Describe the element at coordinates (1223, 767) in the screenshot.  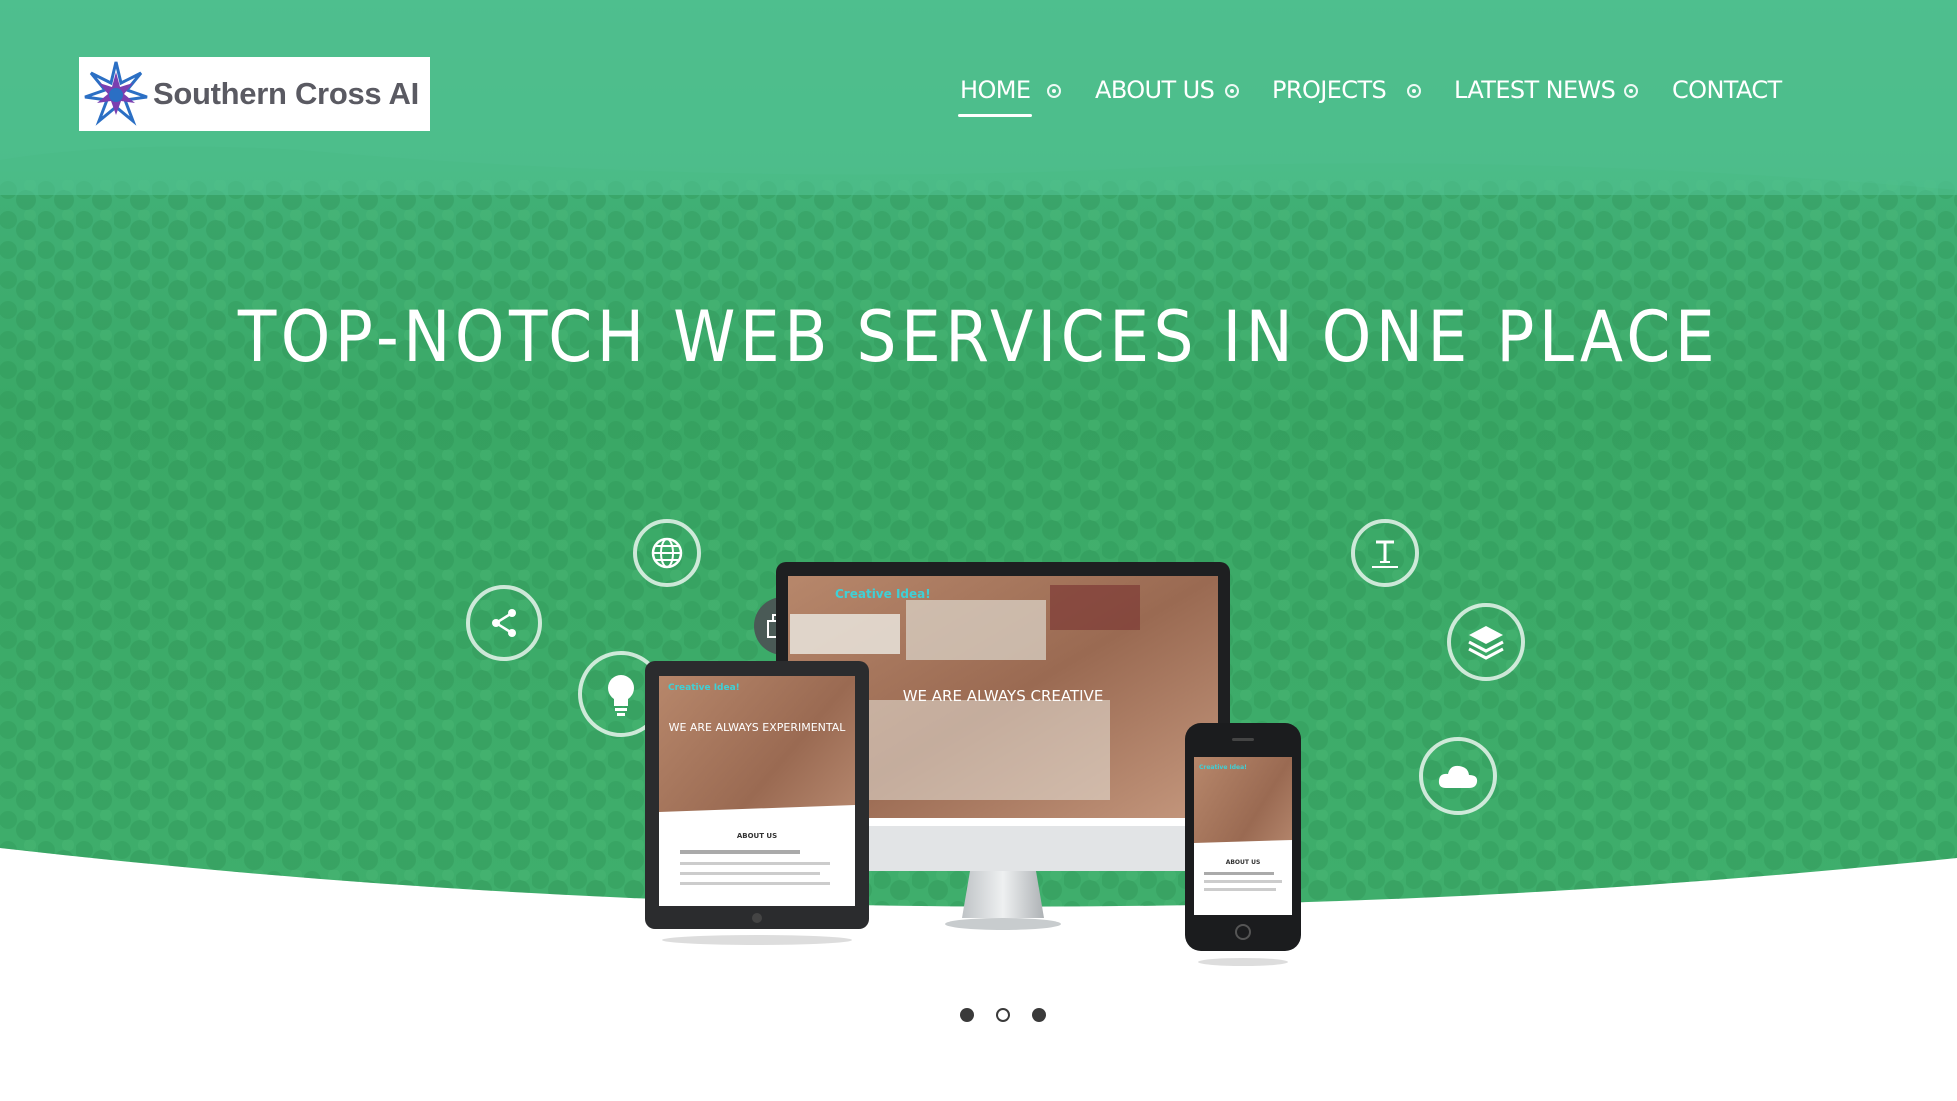
I see `phone-brand-text: Creative Idea!` at that location.